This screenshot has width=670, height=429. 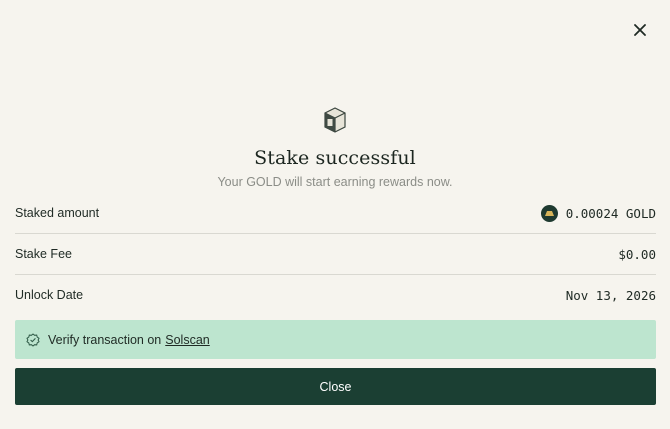 What do you see at coordinates (335, 120) in the screenshot?
I see `gold-cube-icon` at bounding box center [335, 120].